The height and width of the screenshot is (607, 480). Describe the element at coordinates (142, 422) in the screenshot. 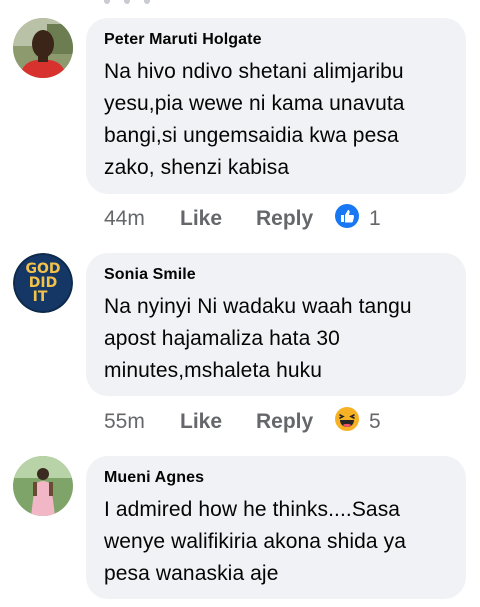

I see `comment-timestamp: 55m` at that location.